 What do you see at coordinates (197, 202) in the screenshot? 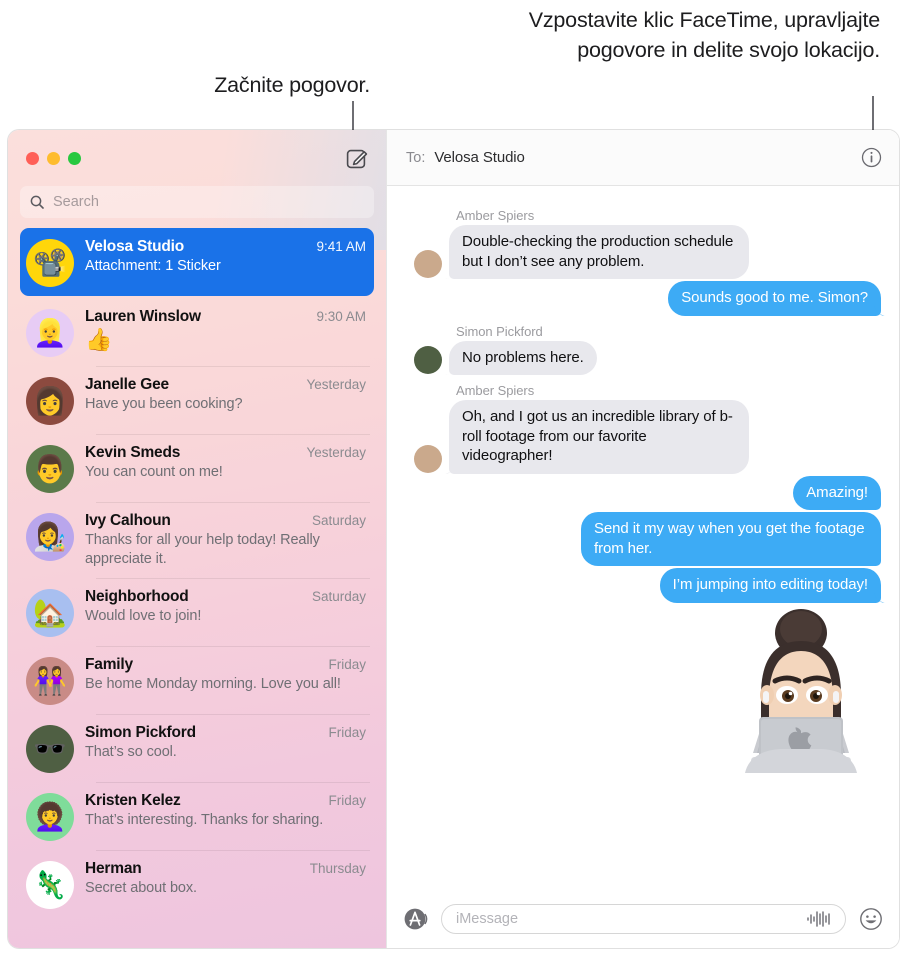
I see `search-input: Search` at bounding box center [197, 202].